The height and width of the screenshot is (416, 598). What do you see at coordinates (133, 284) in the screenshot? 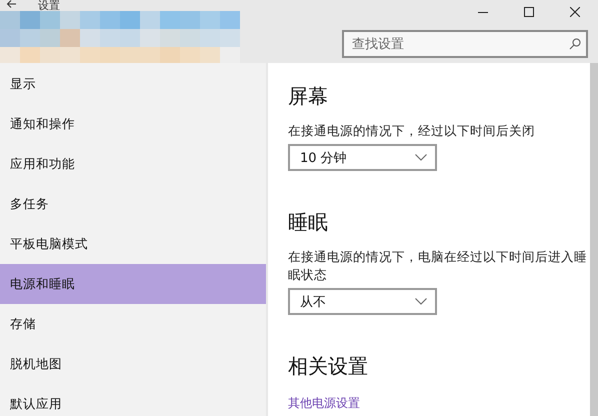
I see `sidebar-item: 电源和睡眠` at bounding box center [133, 284].